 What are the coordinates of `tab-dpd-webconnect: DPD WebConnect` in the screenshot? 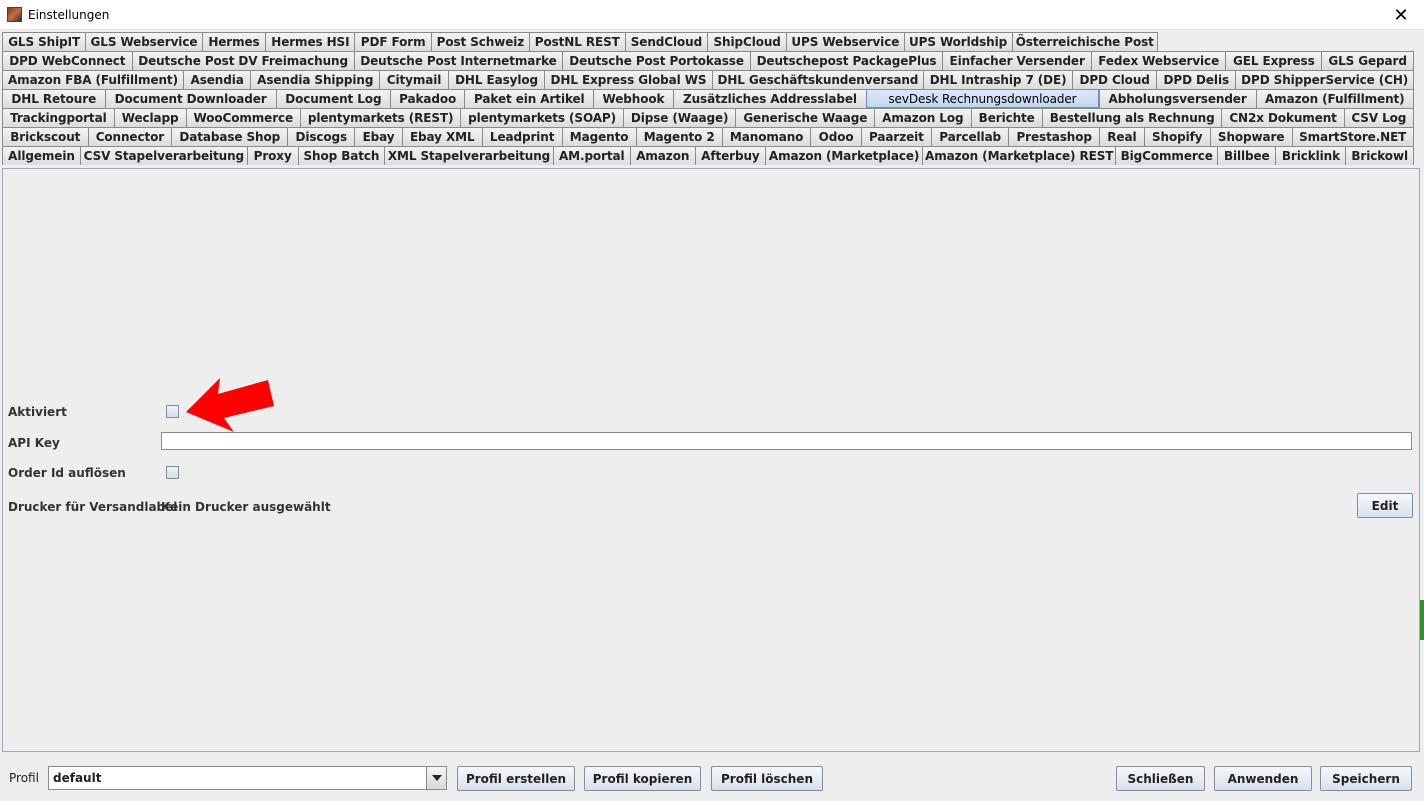 It's located at (67, 60).